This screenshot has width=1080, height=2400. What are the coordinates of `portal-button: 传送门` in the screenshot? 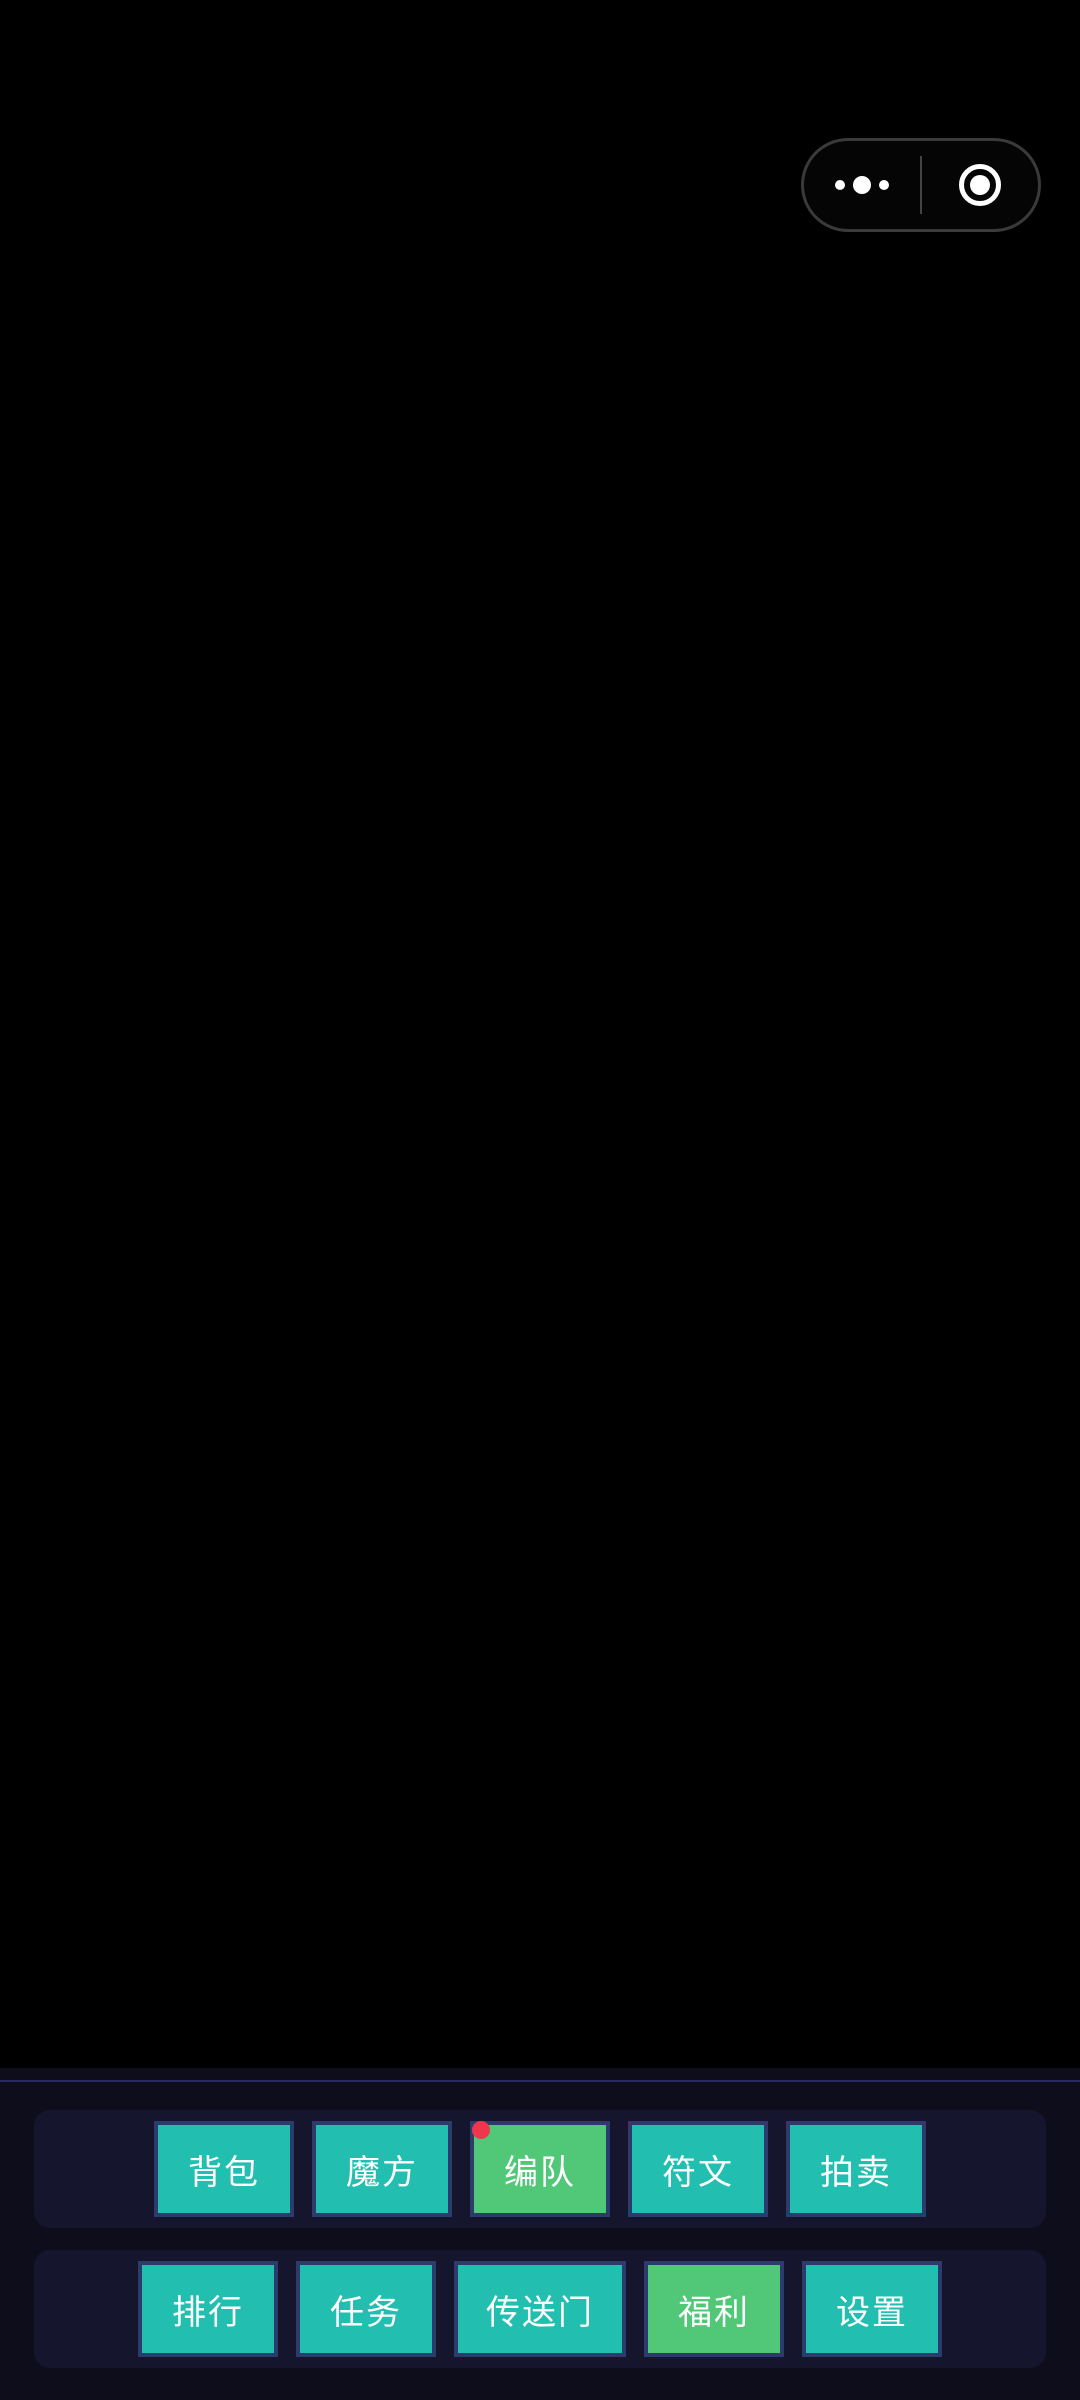 It's located at (540, 2309).